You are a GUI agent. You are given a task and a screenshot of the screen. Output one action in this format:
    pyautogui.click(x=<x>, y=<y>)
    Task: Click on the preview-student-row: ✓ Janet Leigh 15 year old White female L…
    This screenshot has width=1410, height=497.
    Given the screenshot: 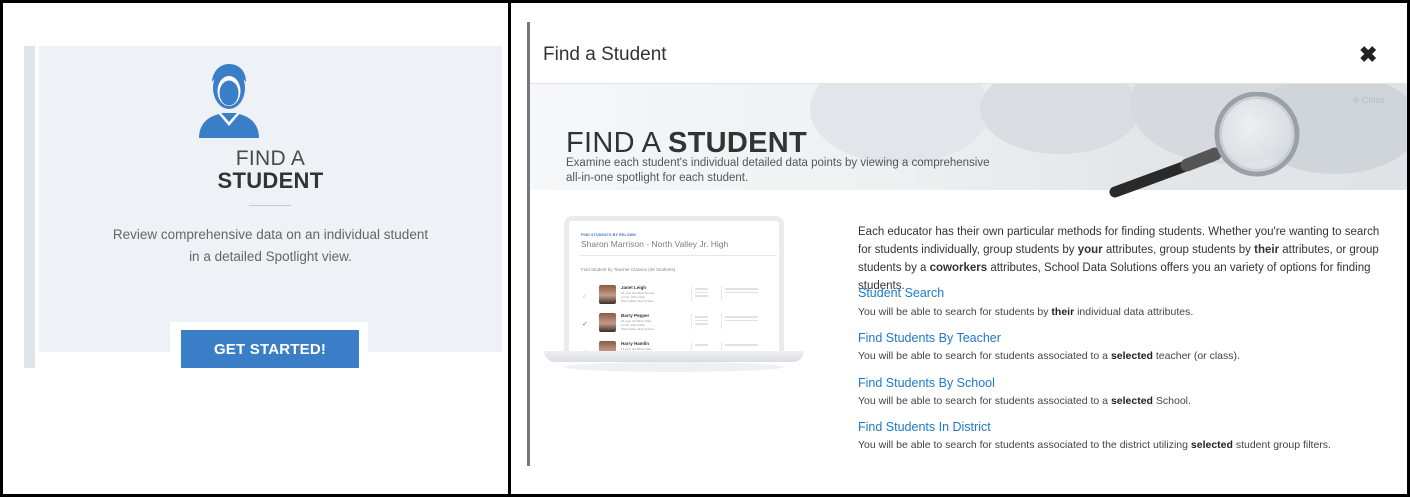 What is the action you would take?
    pyautogui.click(x=678, y=297)
    